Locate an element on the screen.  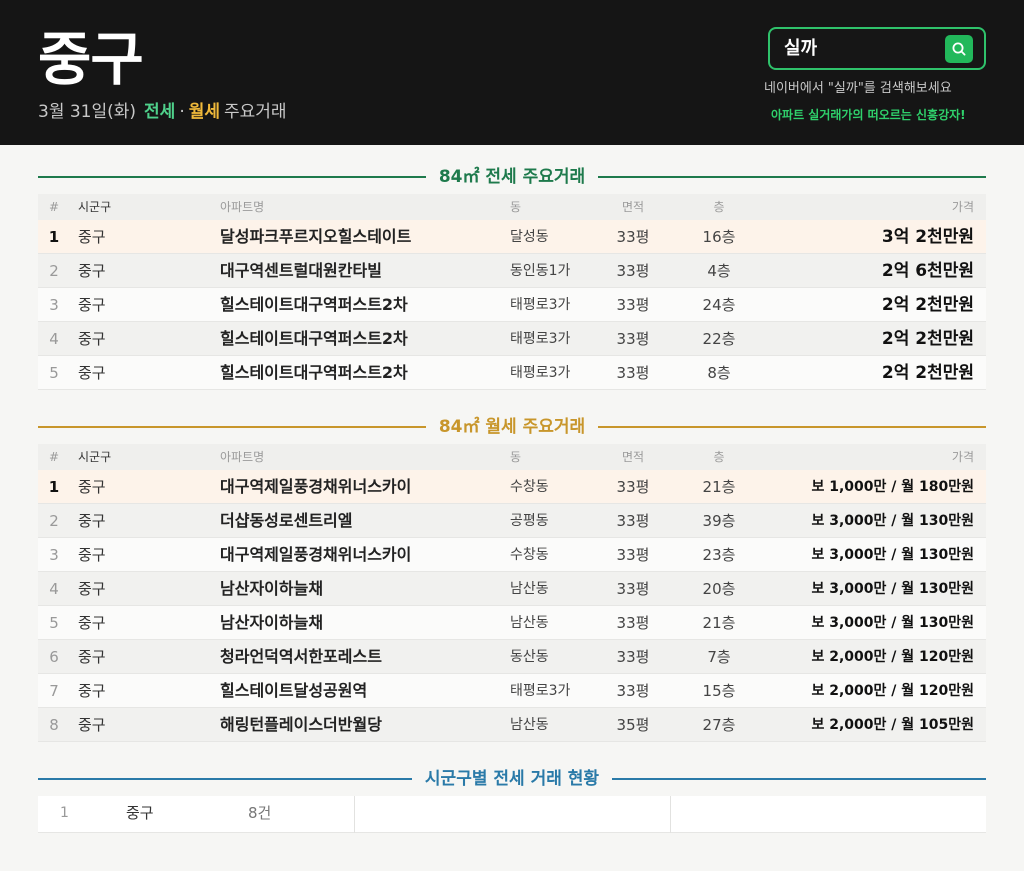
table-row: 6 중구 청라언덕역서한포레스트 동산동 33평 7층 보 2,000만 / 월 120만원 is located at coordinates (512, 657).